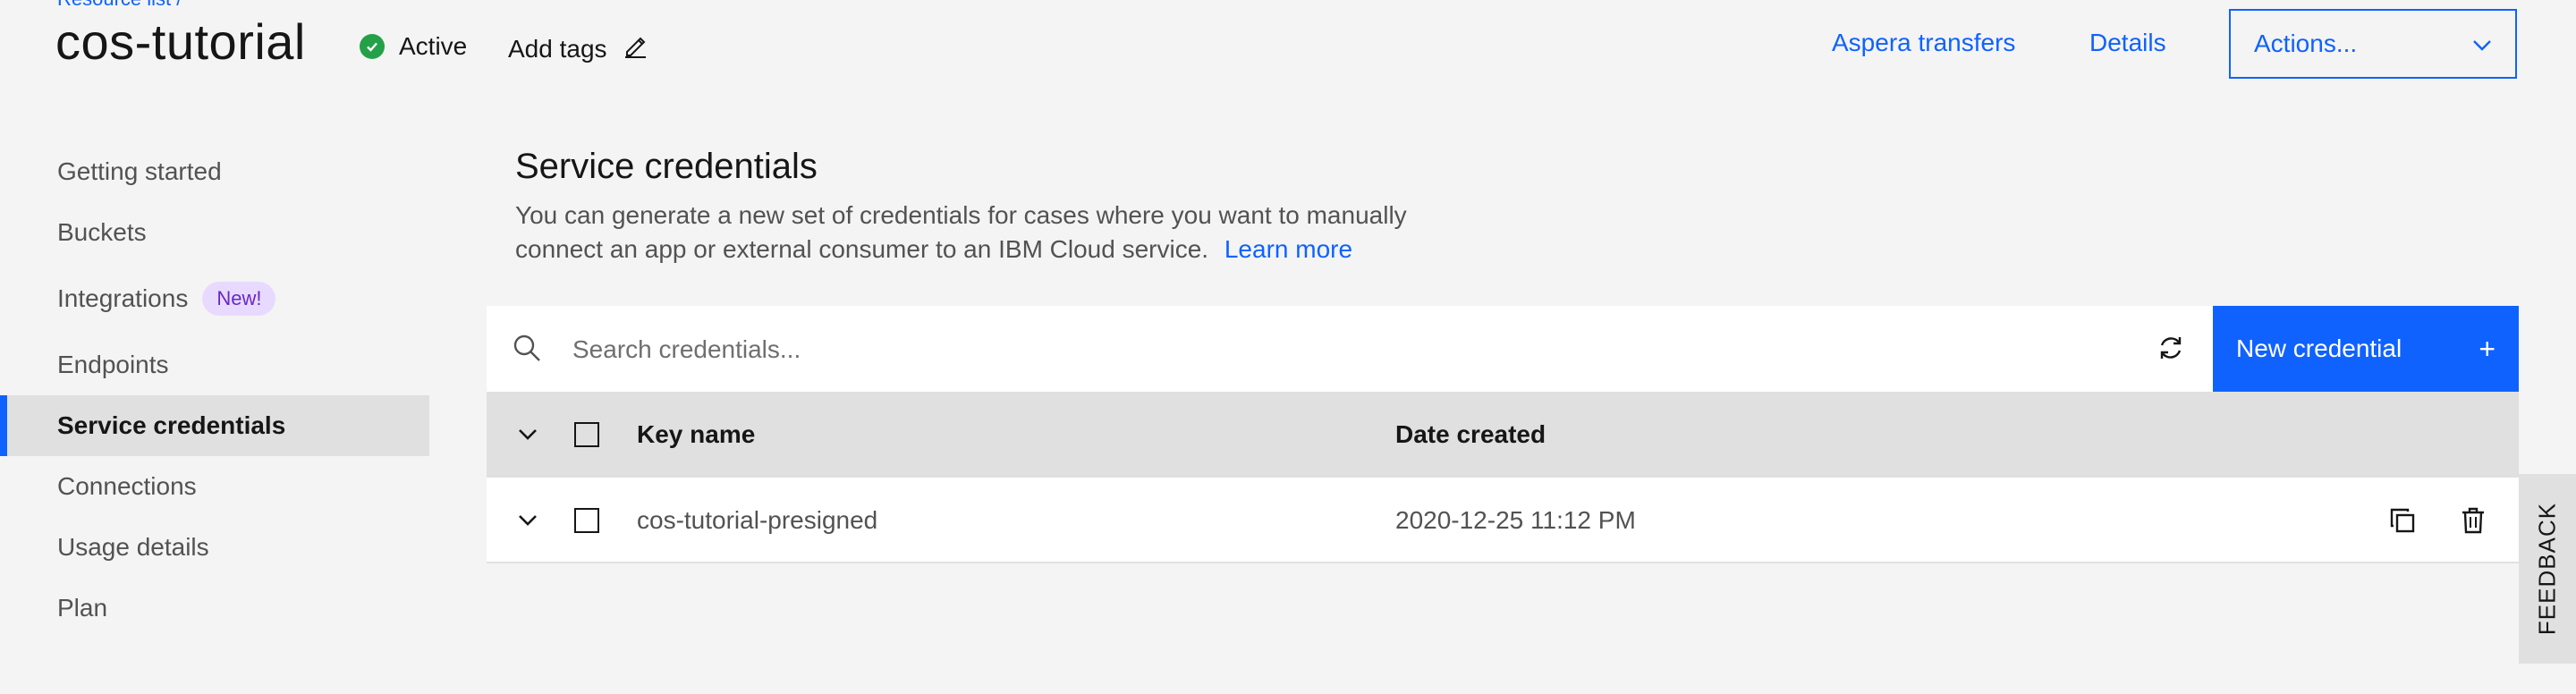  Describe the element at coordinates (2487, 349) in the screenshot. I see `plus-icon: +` at that location.